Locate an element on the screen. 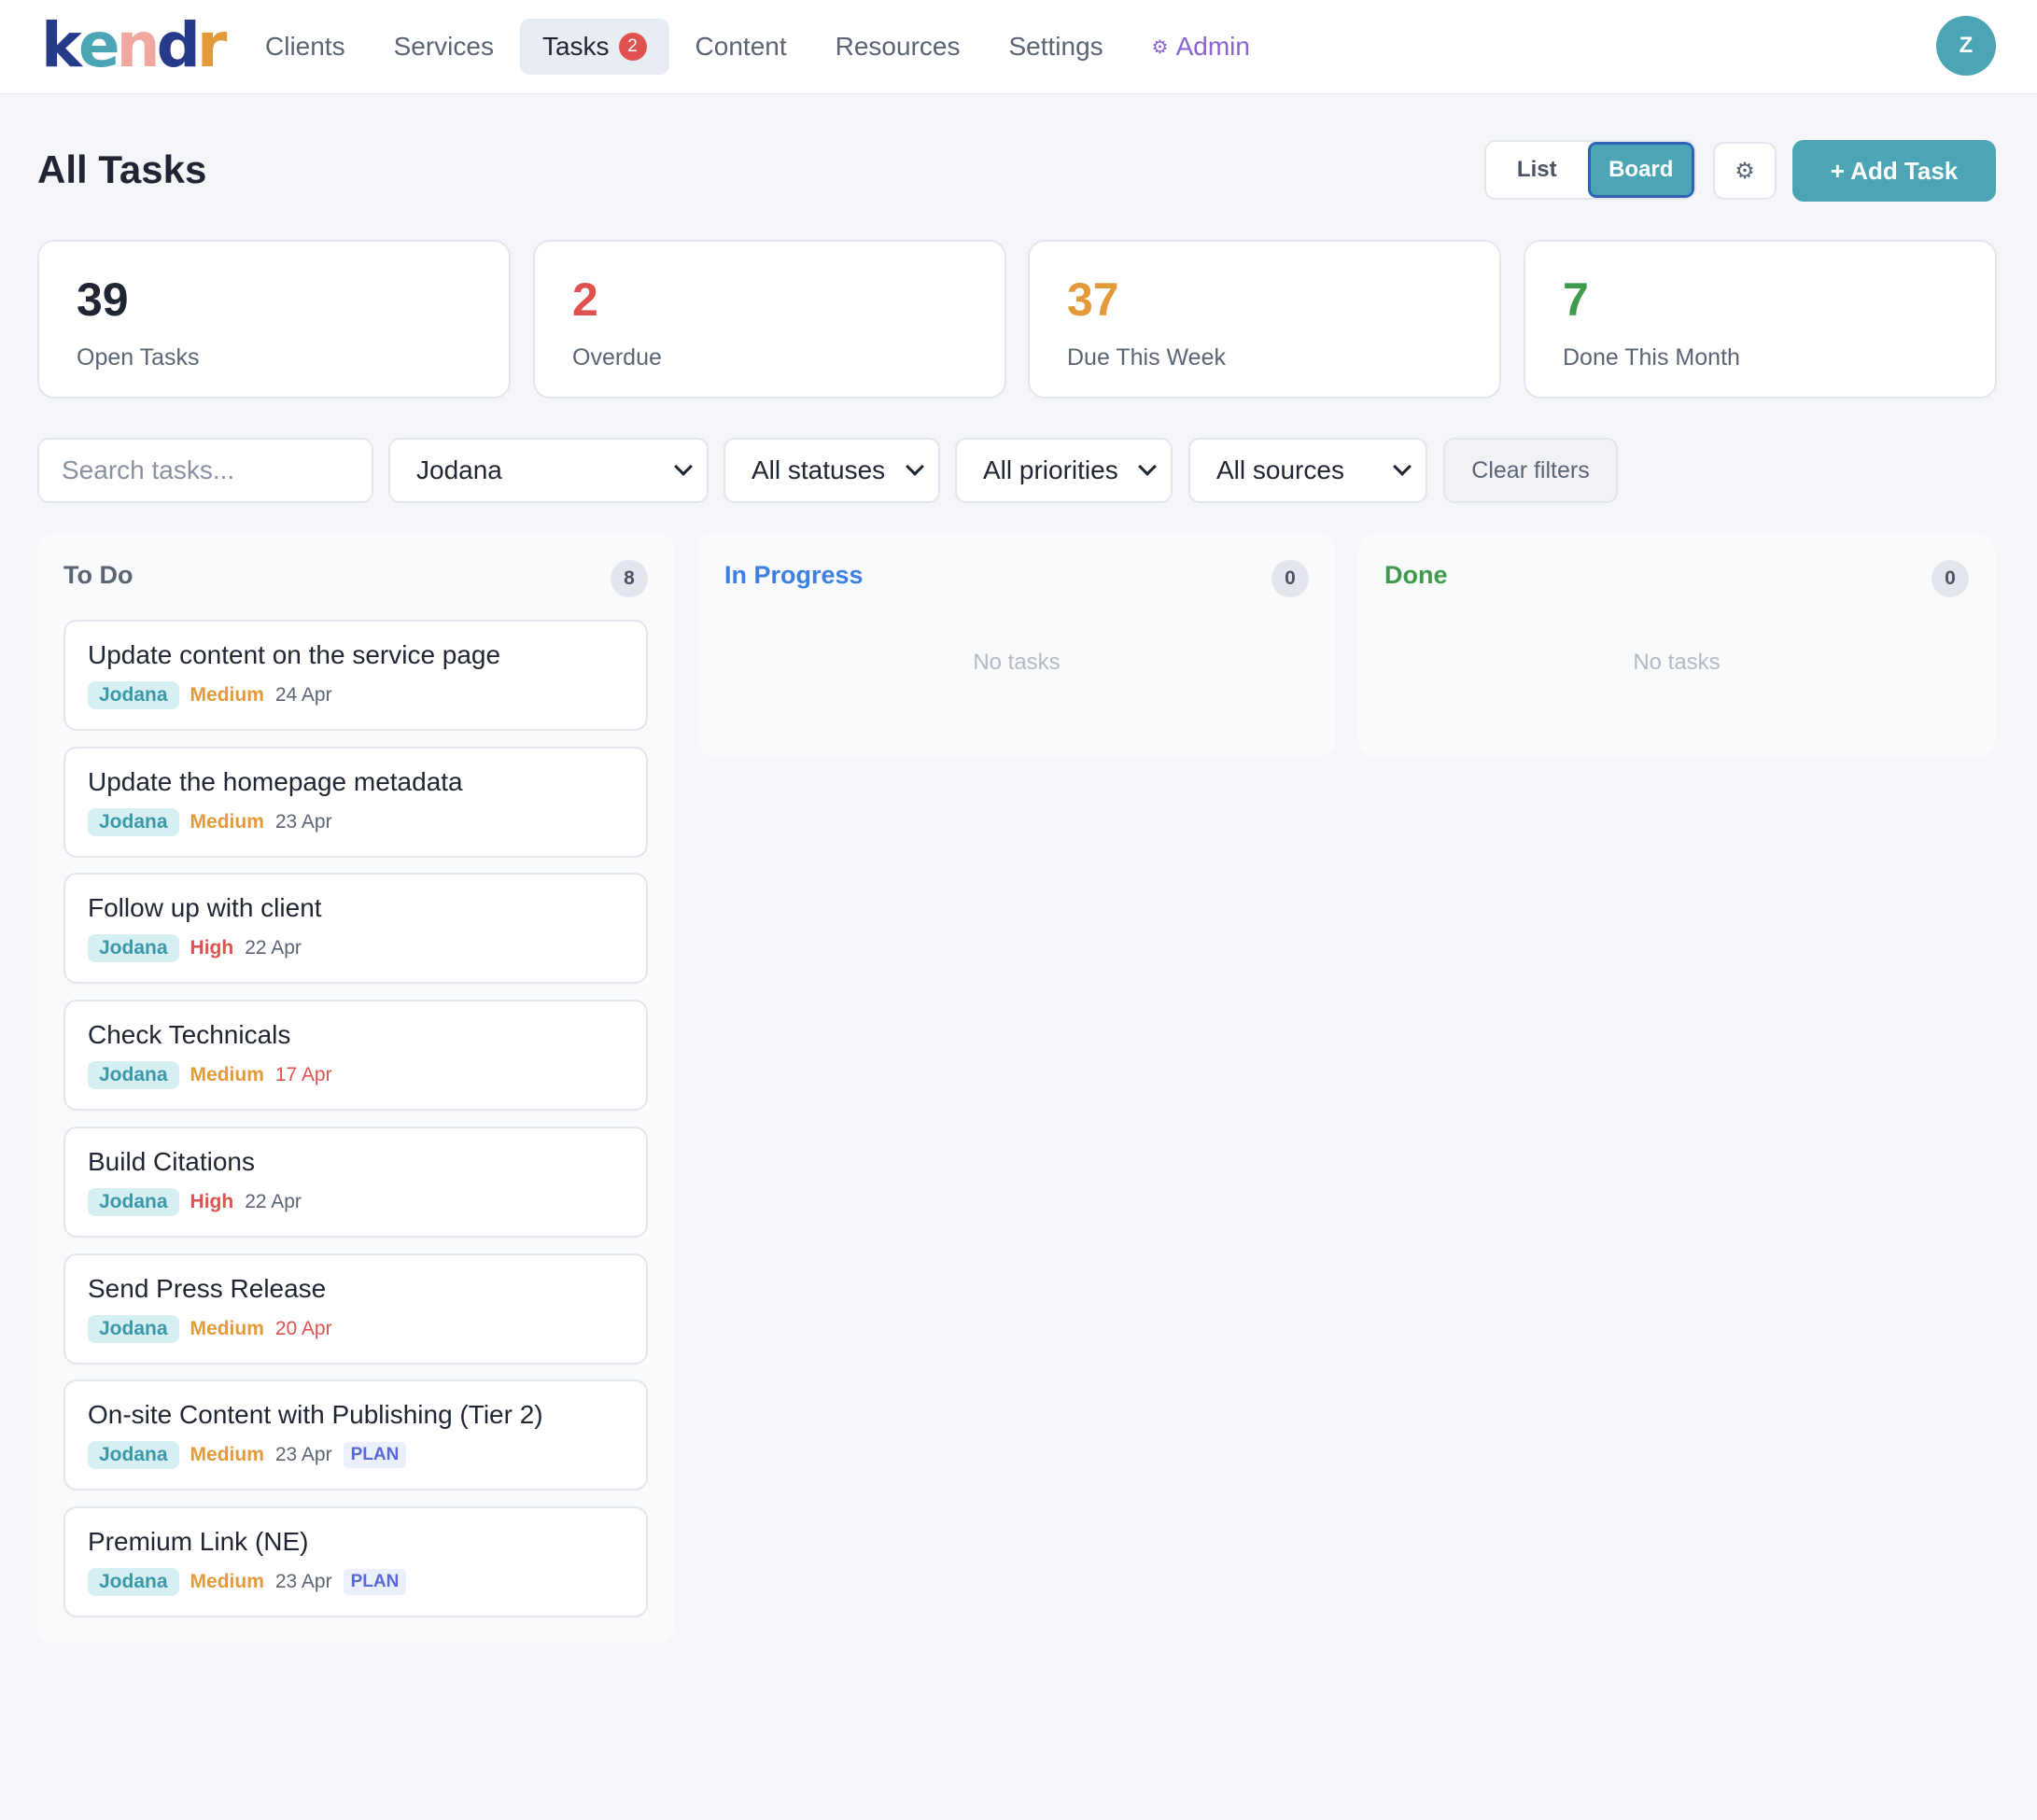 The width and height of the screenshot is (2037, 1820). nav-item-label: Clients is located at coordinates (305, 46).